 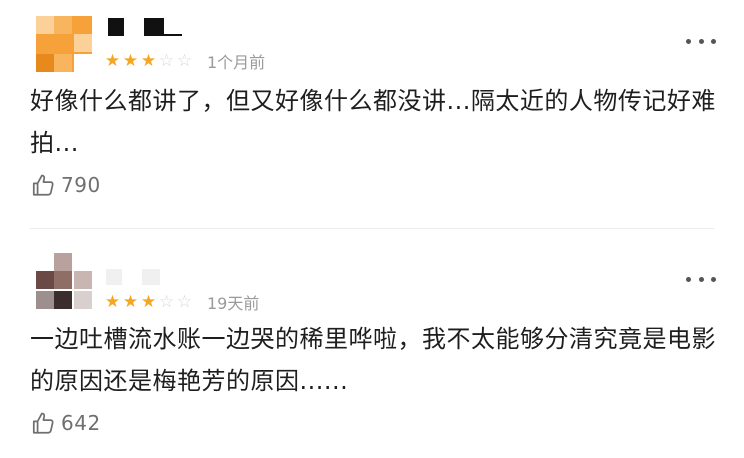 I want to click on meta-row: ★ ★ ★ ☆ ☆ 19天前, so click(x=182, y=302).